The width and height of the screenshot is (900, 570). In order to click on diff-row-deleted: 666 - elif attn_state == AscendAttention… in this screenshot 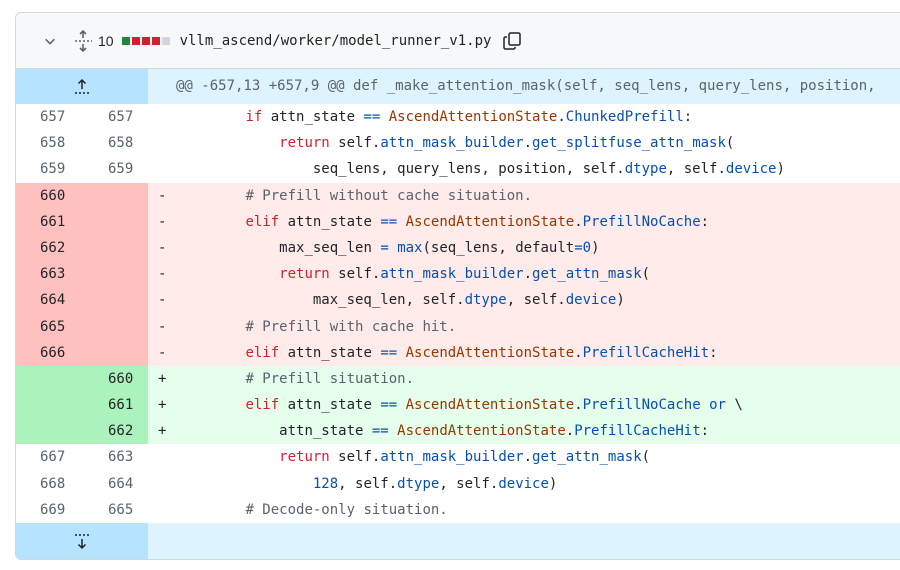, I will do `click(458, 352)`.